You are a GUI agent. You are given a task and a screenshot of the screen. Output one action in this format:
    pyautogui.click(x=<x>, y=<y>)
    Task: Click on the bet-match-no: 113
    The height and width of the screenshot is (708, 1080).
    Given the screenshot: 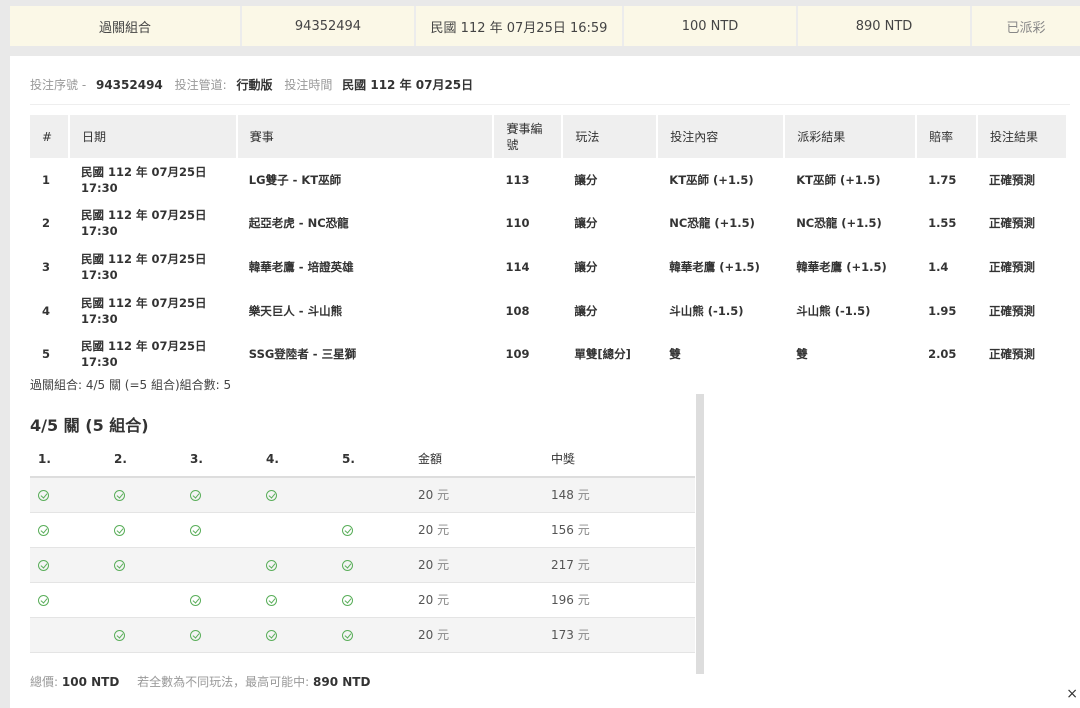 What is the action you would take?
    pyautogui.click(x=517, y=179)
    